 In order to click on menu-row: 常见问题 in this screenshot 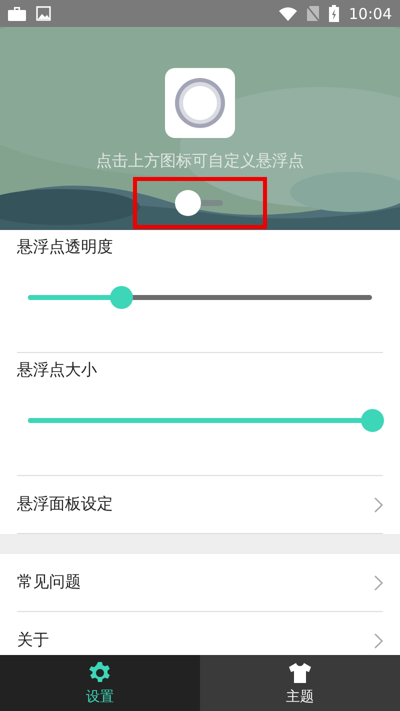, I will do `click(200, 583)`.